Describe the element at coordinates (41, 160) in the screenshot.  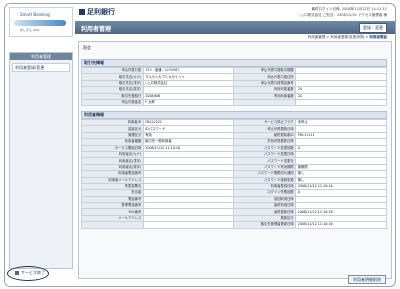
I see `left-nav-panel: 利用者管理 利用者登録/変更` at that location.